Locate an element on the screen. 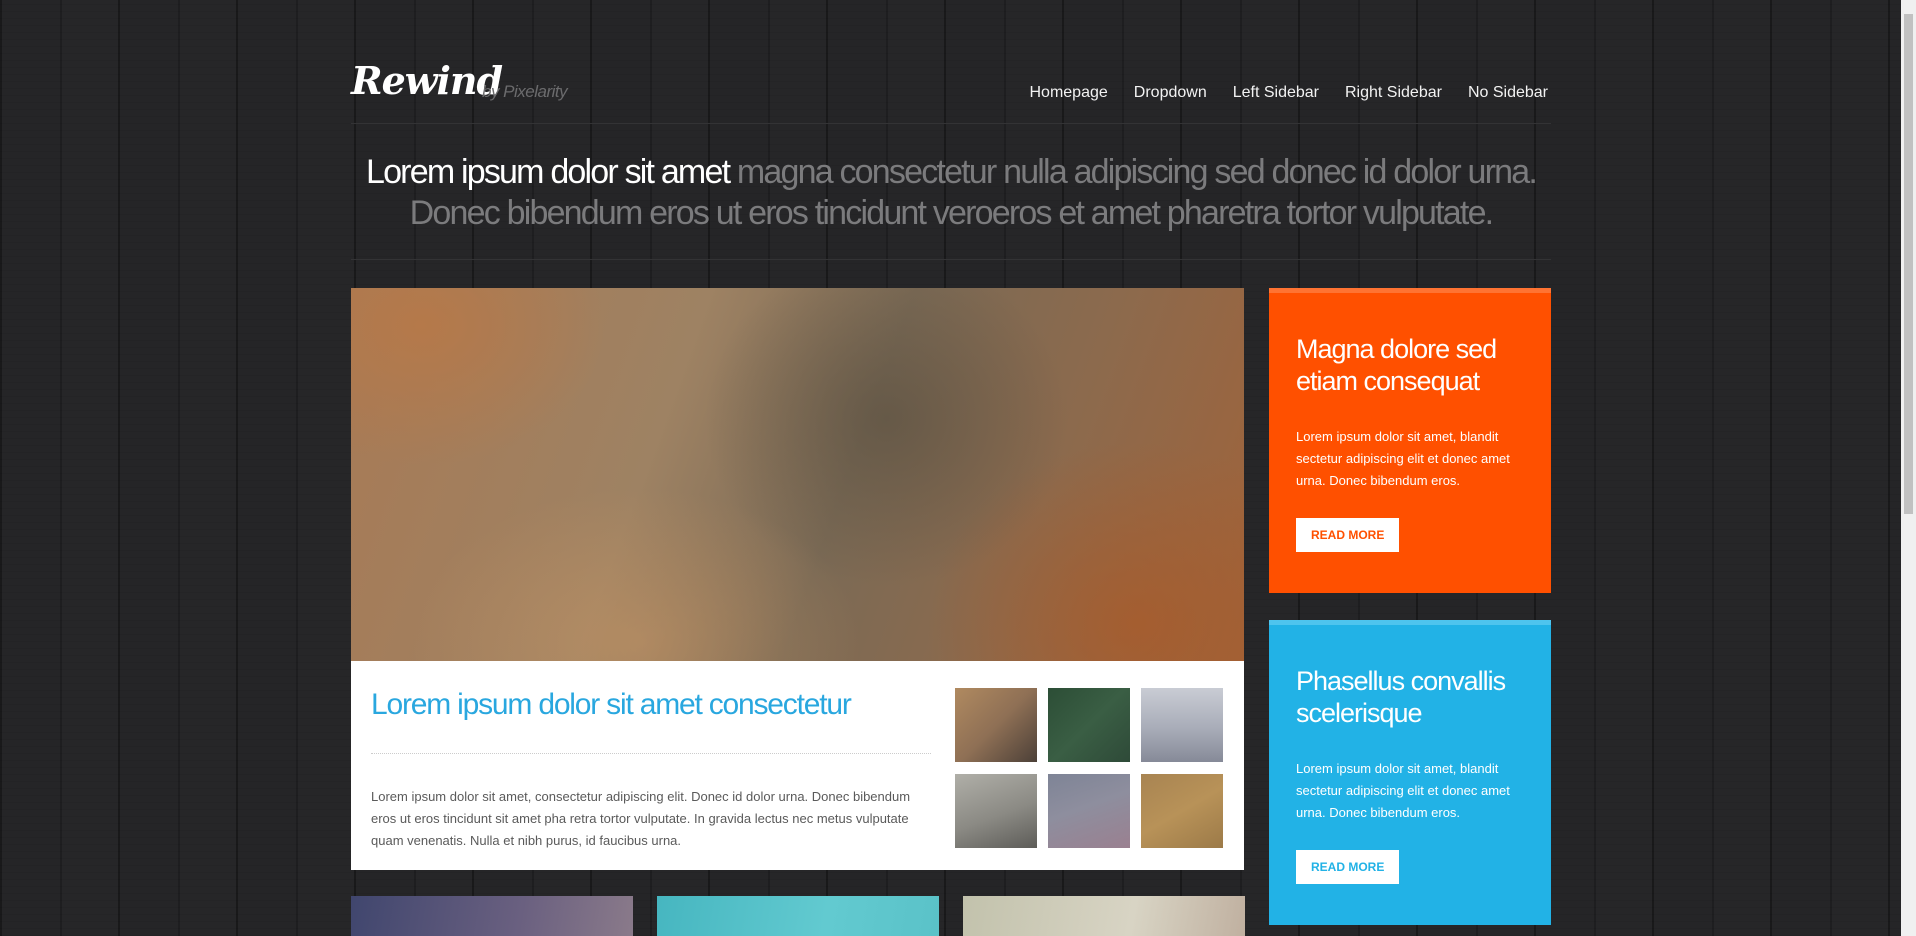  scrollbar-thumb is located at coordinates (1908, 264).